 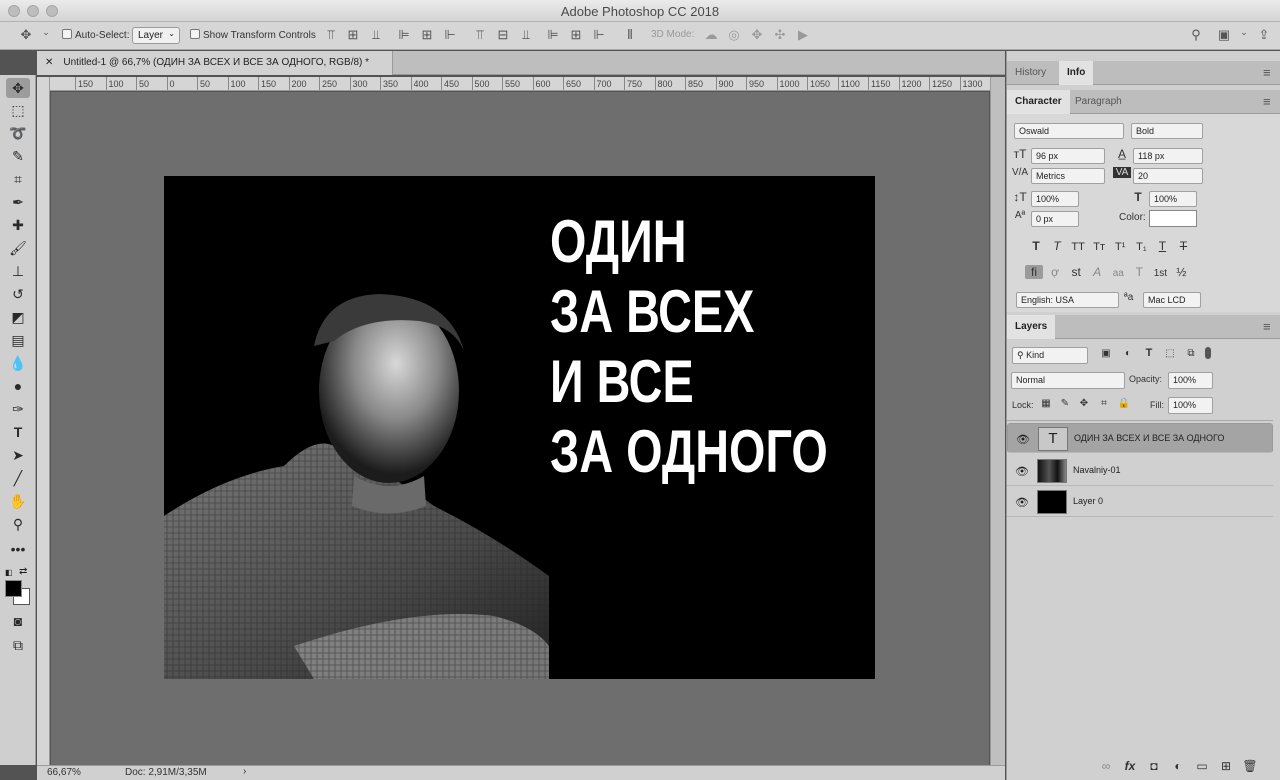 What do you see at coordinates (1076, 73) in the screenshot?
I see `tab-info: Info` at bounding box center [1076, 73].